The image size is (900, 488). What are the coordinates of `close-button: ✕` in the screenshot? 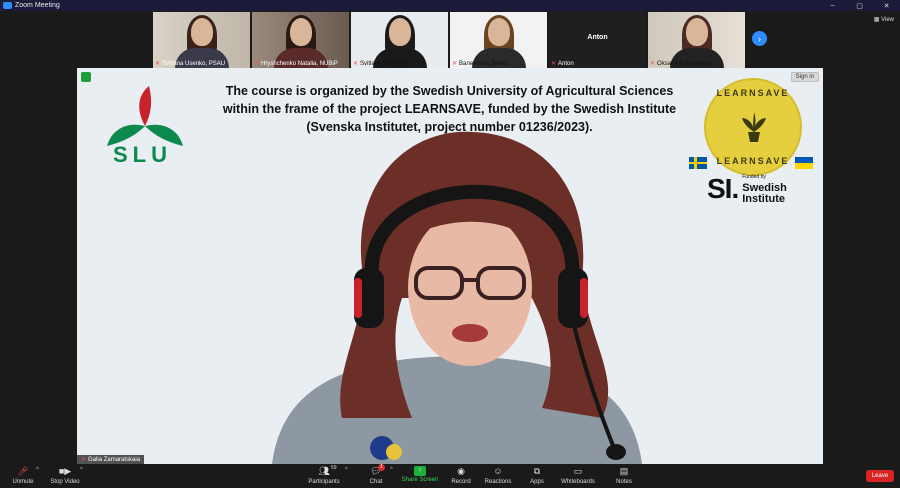 It's located at (886, 5).